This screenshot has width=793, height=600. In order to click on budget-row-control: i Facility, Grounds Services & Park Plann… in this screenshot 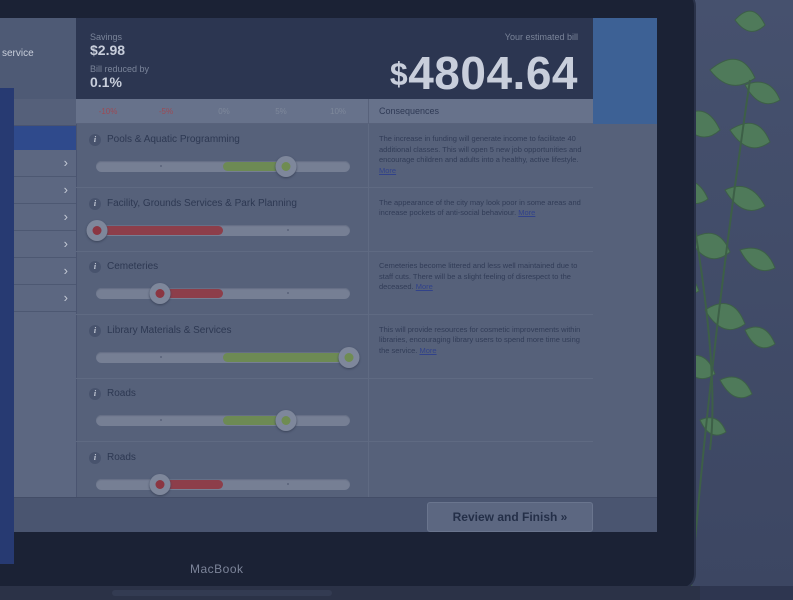, I will do `click(221, 219)`.